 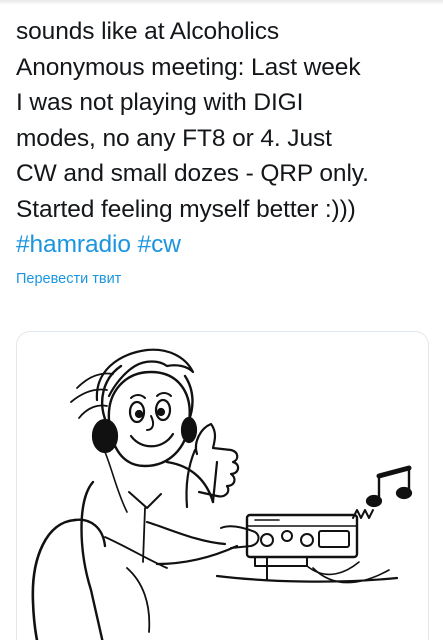 What do you see at coordinates (192, 173) in the screenshot?
I see `tweet-text-line: CW and small dozes - QRP only.` at bounding box center [192, 173].